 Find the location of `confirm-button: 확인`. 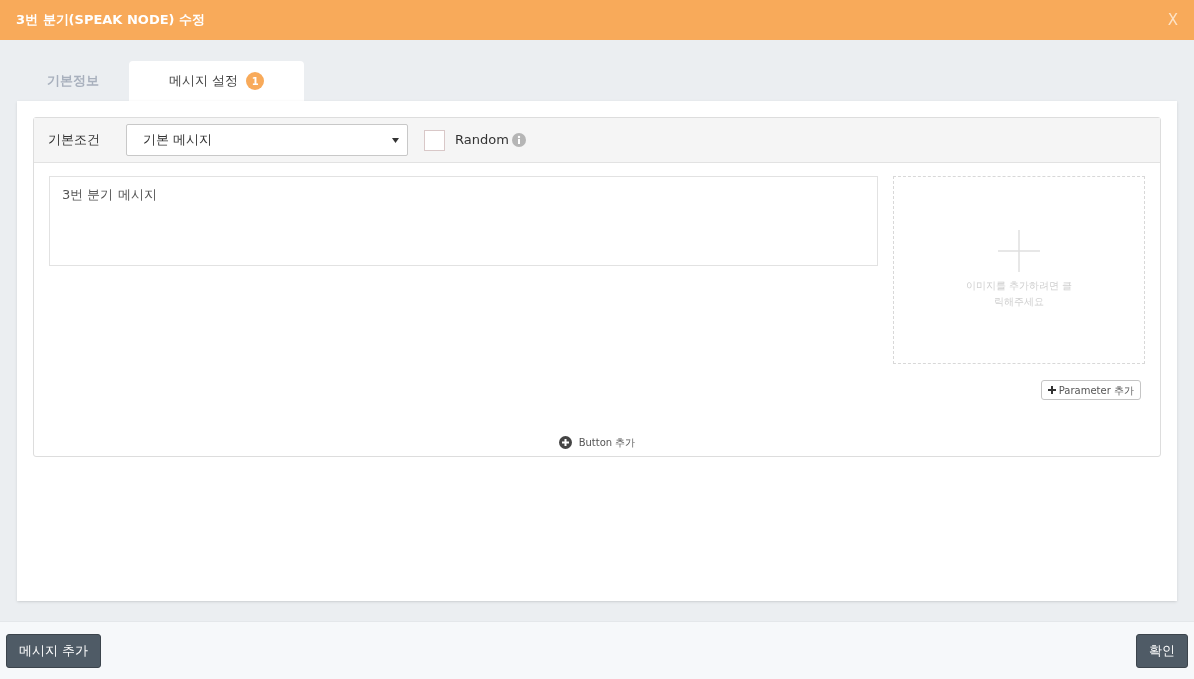

confirm-button: 확인 is located at coordinates (1162, 650).